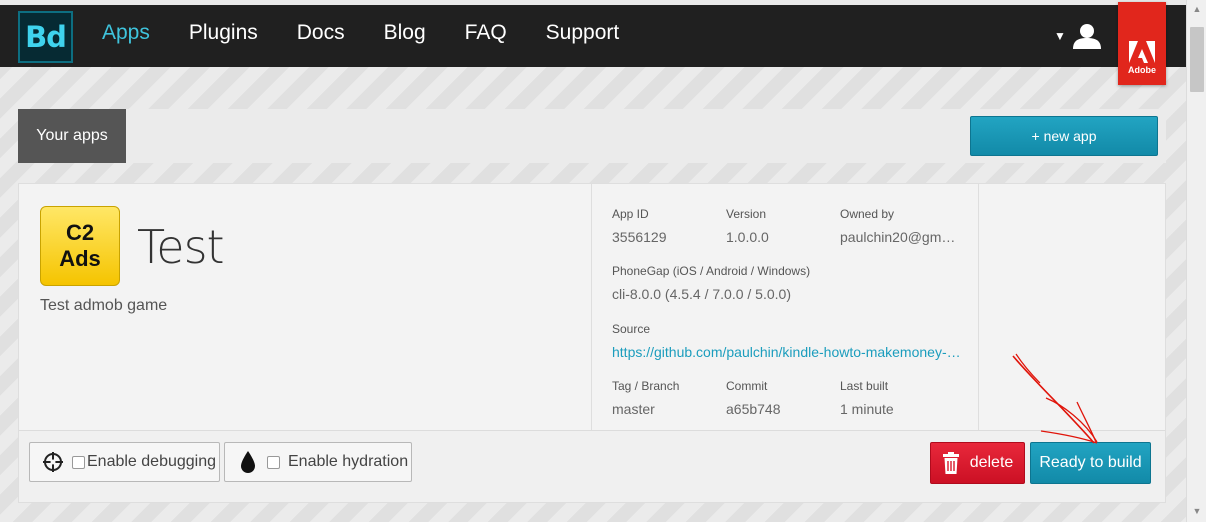 This screenshot has width=1206, height=522. What do you see at coordinates (592, 136) in the screenshot?
I see `section-header: Your apps + new app` at bounding box center [592, 136].